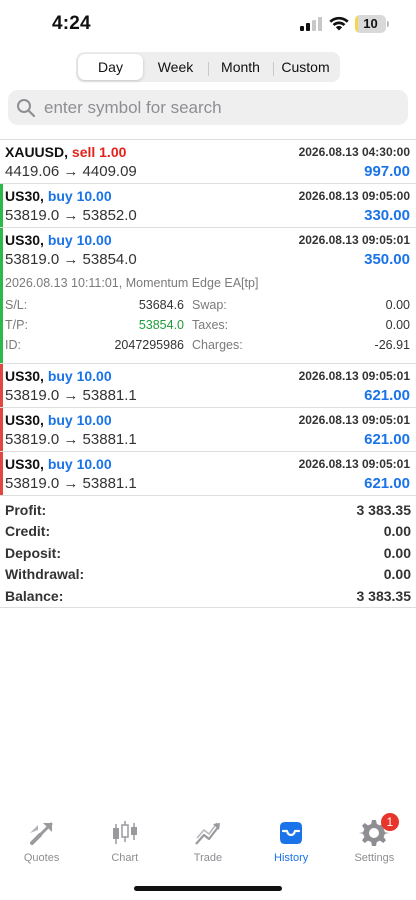  Describe the element at coordinates (214, 107) in the screenshot. I see `search-input` at that location.